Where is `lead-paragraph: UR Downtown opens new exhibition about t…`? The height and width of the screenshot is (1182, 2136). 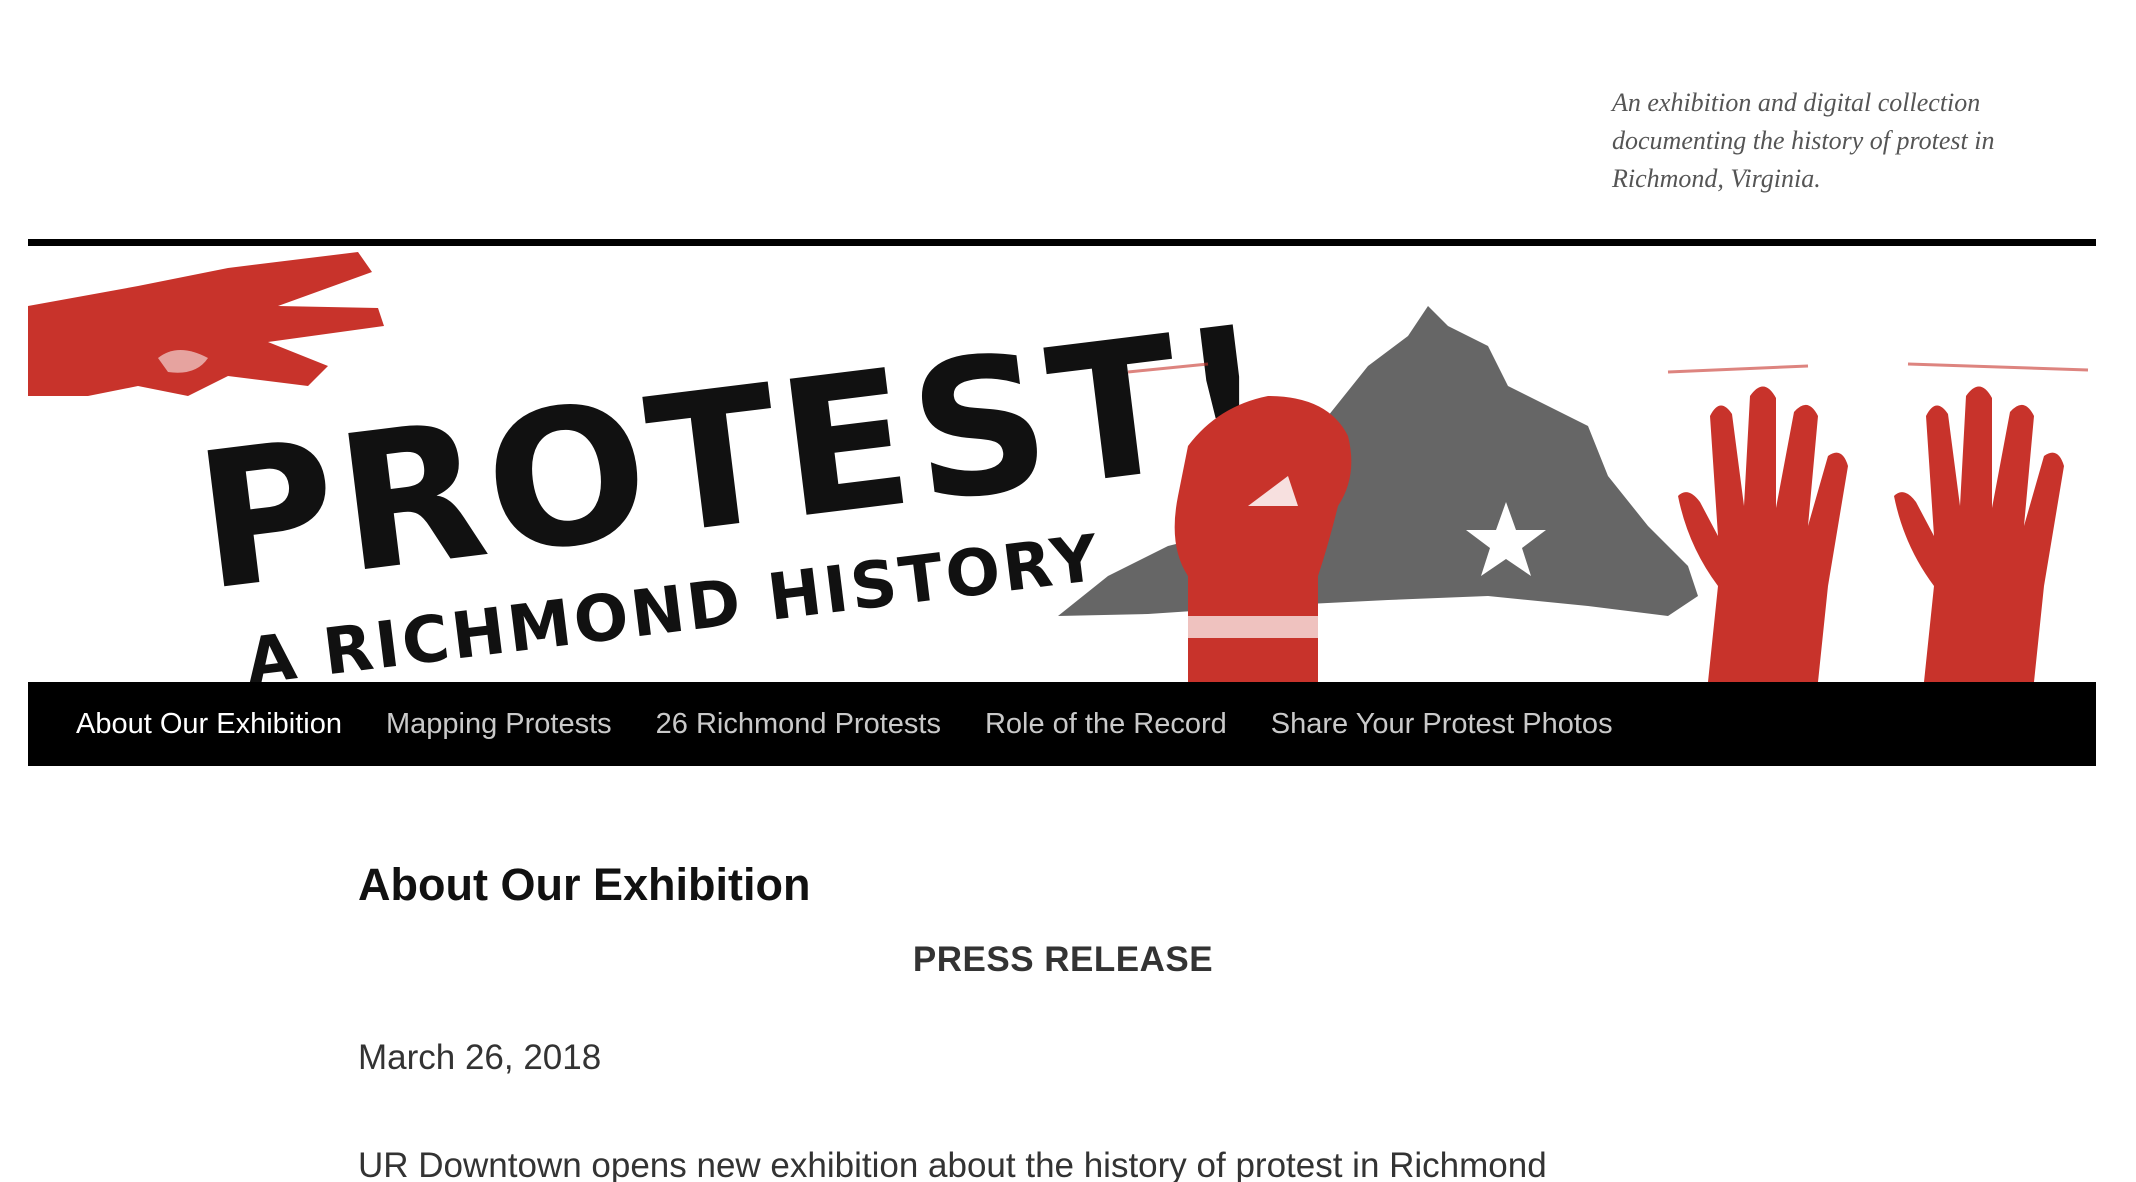
lead-paragraph: UR Downtown opens new exhibition about t… is located at coordinates (952, 1164).